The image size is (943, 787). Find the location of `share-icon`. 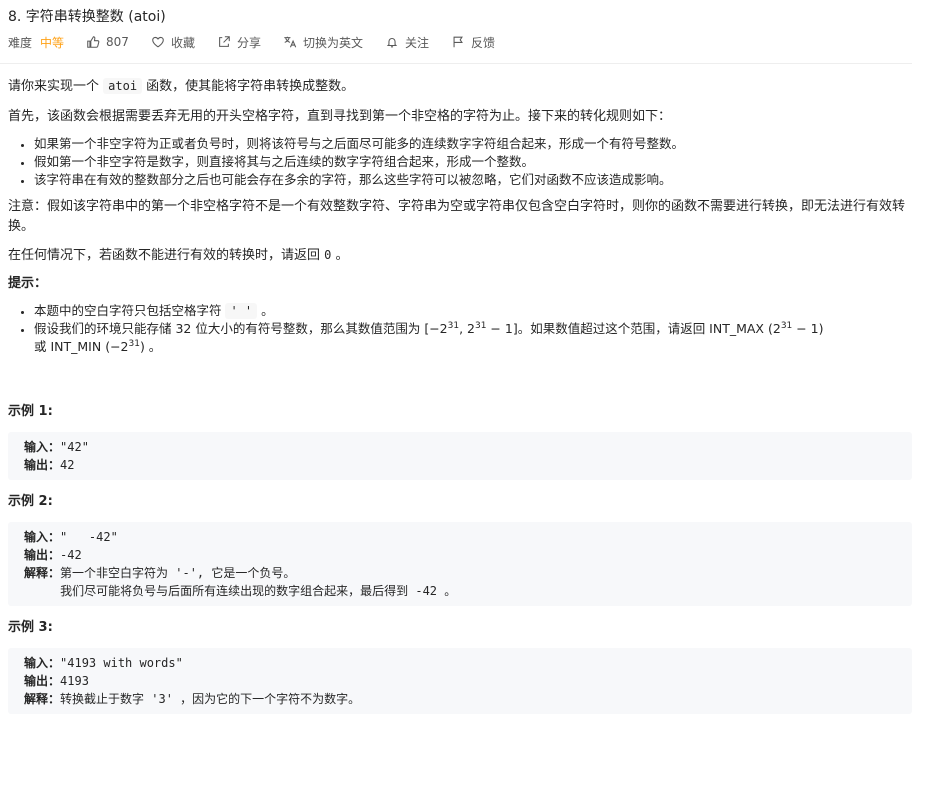

share-icon is located at coordinates (224, 41).